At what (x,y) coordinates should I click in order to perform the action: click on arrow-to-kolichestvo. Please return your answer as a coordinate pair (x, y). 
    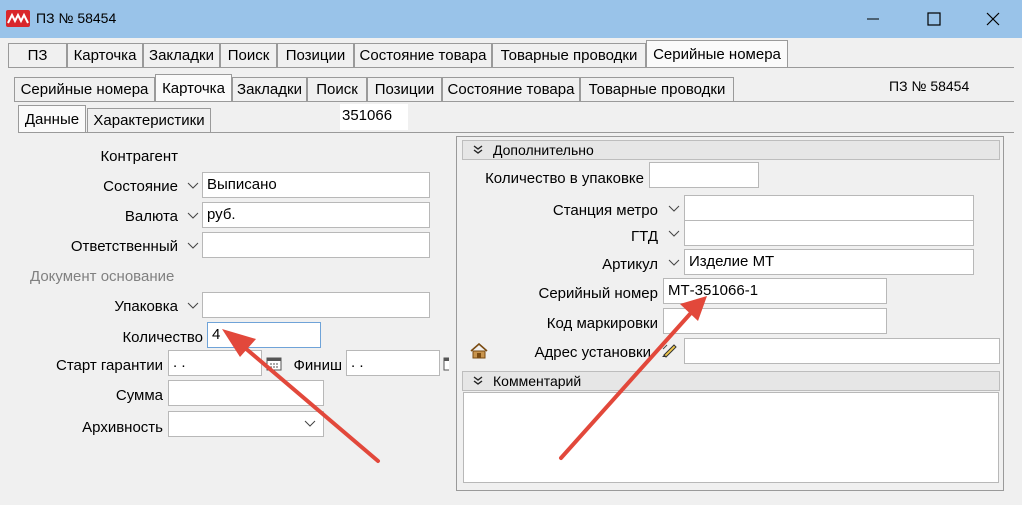
    Looking at the image, I should click on (301, 396).